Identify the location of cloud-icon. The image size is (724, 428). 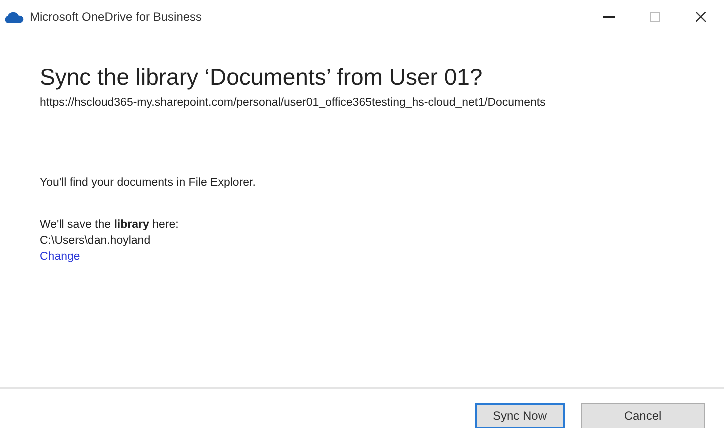
(14, 17).